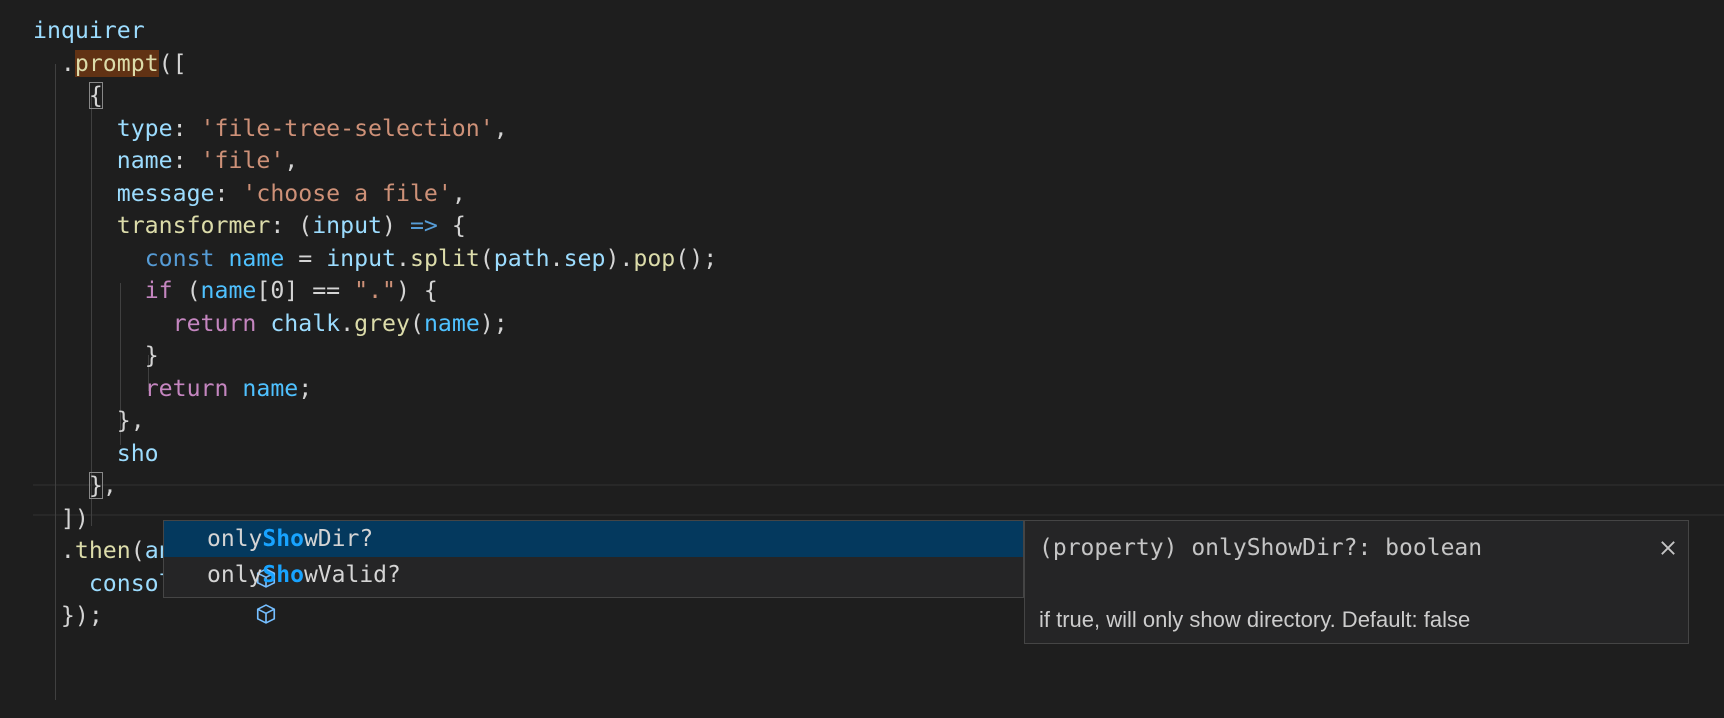  Describe the element at coordinates (347, 128) in the screenshot. I see `code-token: 'file-tree-selection'` at that location.